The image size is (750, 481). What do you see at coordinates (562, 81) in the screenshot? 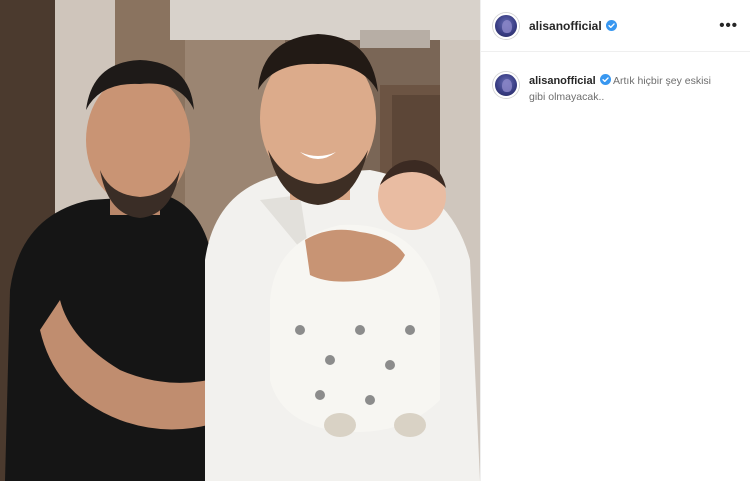
I see `caption-username: alisanofficial` at bounding box center [562, 81].